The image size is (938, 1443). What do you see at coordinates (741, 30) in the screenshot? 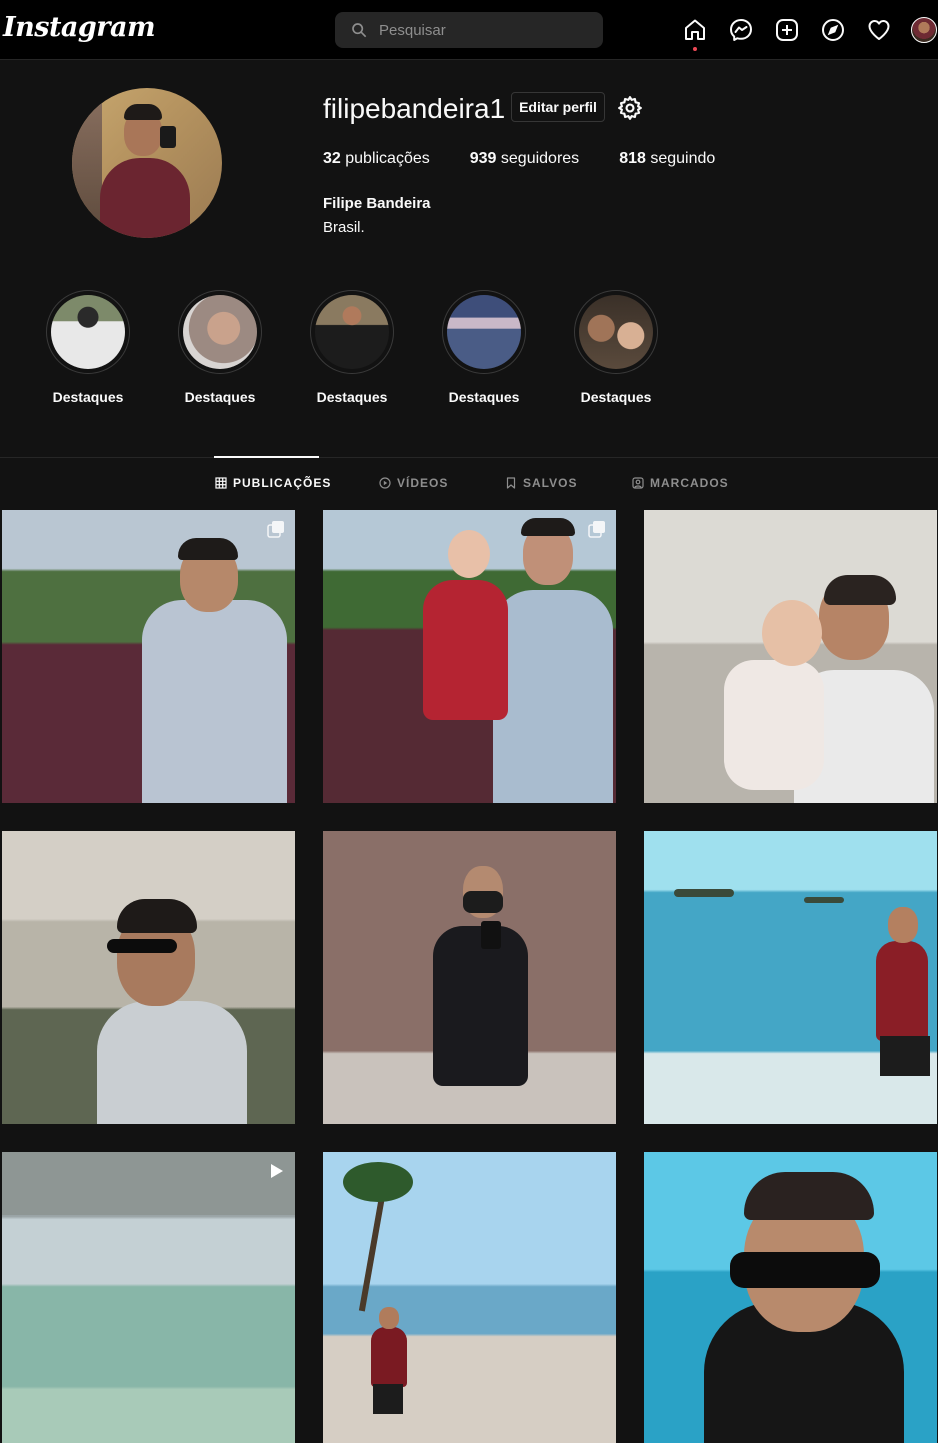
I see `messenger-icon` at bounding box center [741, 30].